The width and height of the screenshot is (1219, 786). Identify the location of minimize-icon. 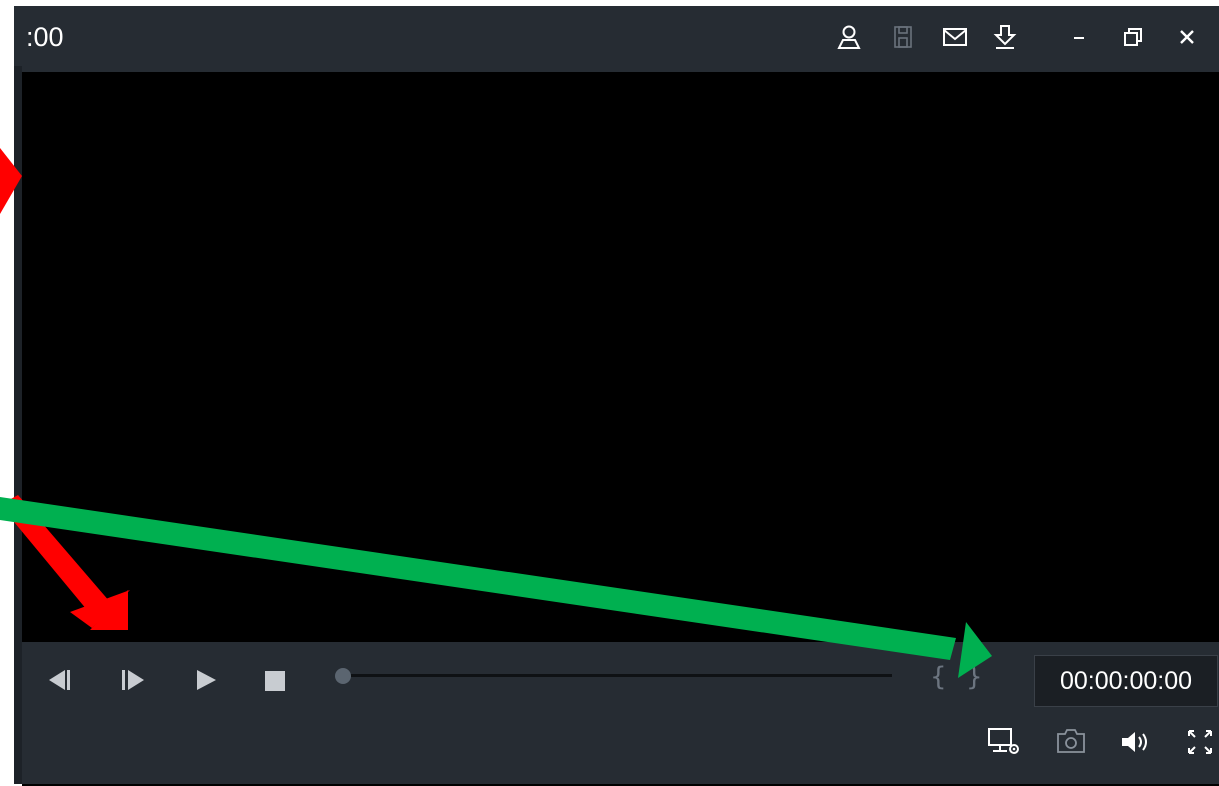
(1079, 37).